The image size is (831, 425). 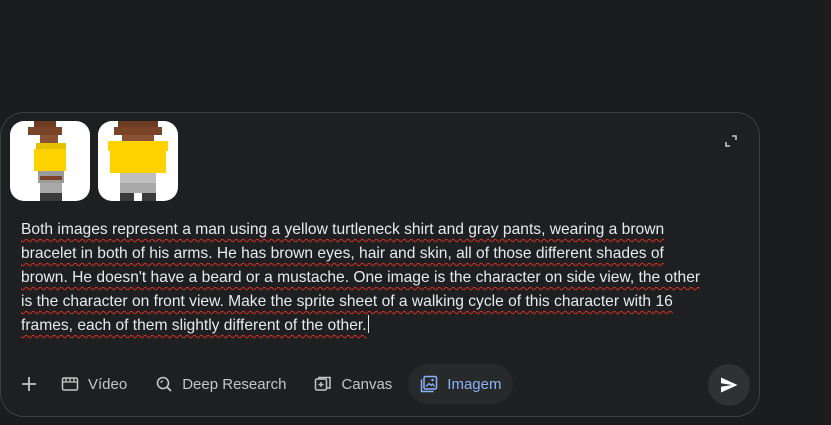 I want to click on canvas-icon, so click(x=323, y=383).